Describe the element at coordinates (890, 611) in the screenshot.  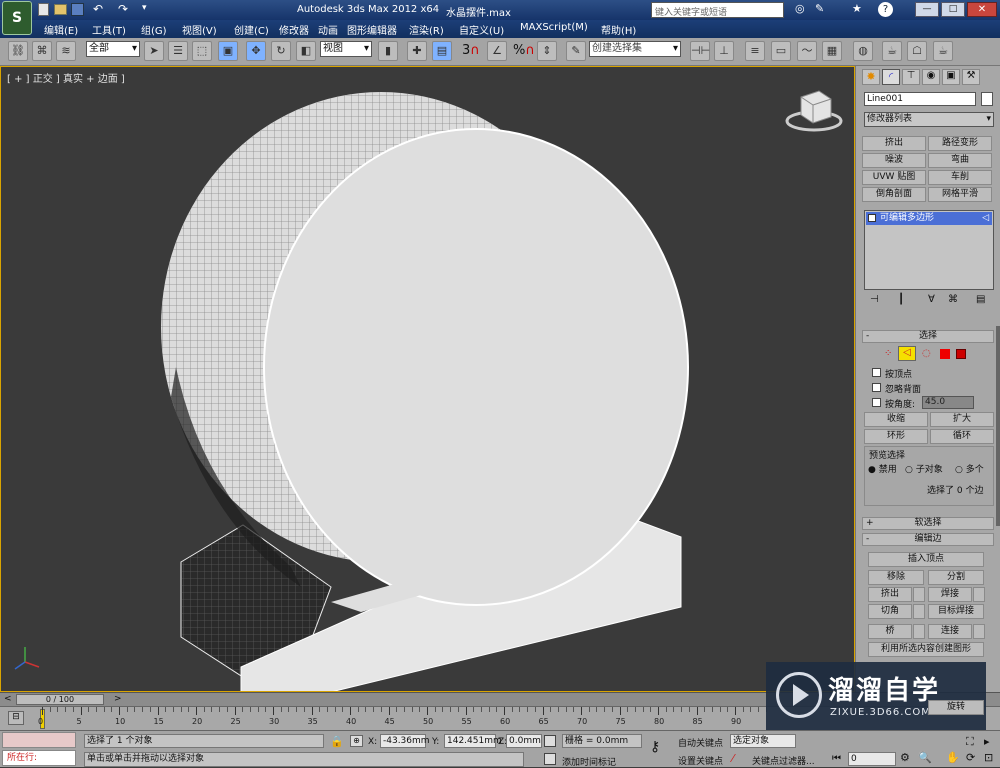
I see `chamfer-button: 切角` at that location.